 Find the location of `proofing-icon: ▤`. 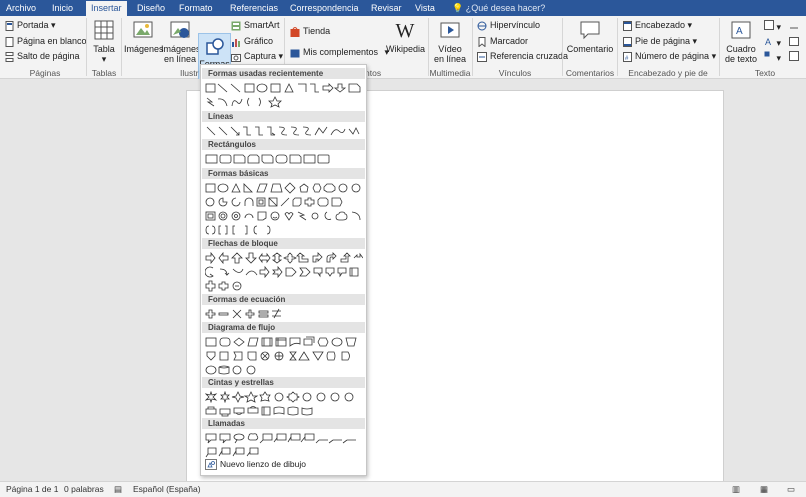

proofing-icon: ▤ is located at coordinates (118, 489).